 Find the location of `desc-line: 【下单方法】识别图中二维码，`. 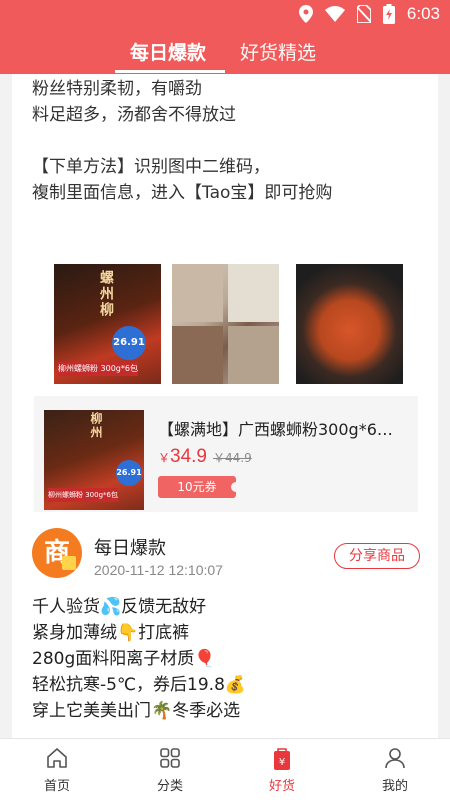

desc-line: 【下单方法】识别图中二维码， is located at coordinates (151, 167).